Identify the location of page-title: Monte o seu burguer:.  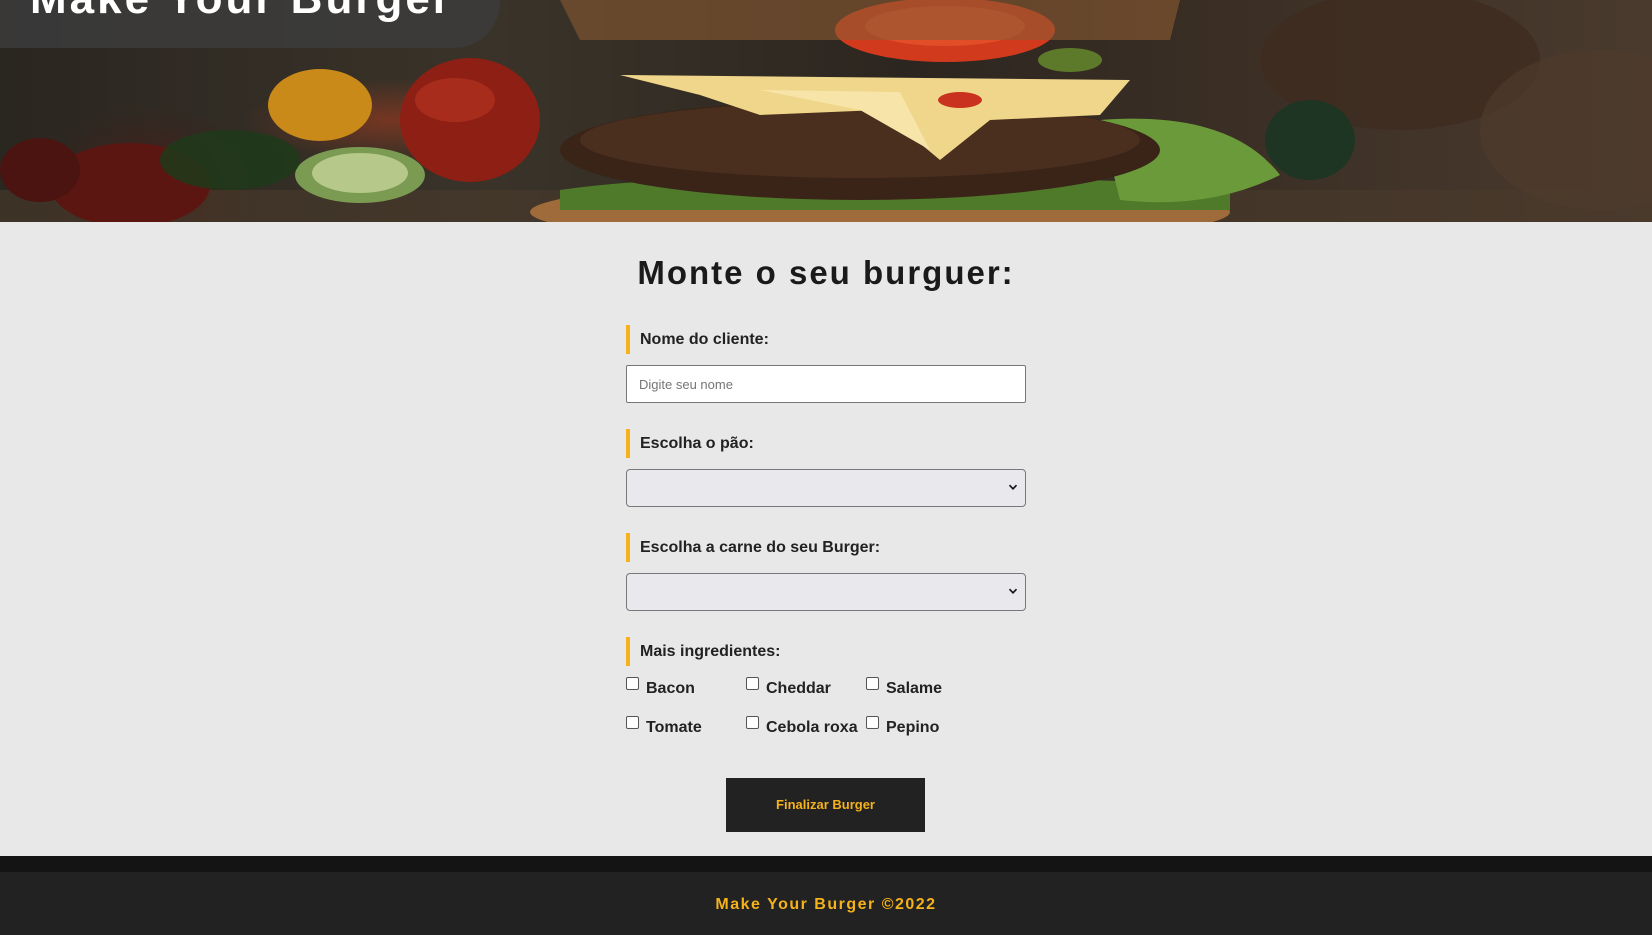
(826, 272).